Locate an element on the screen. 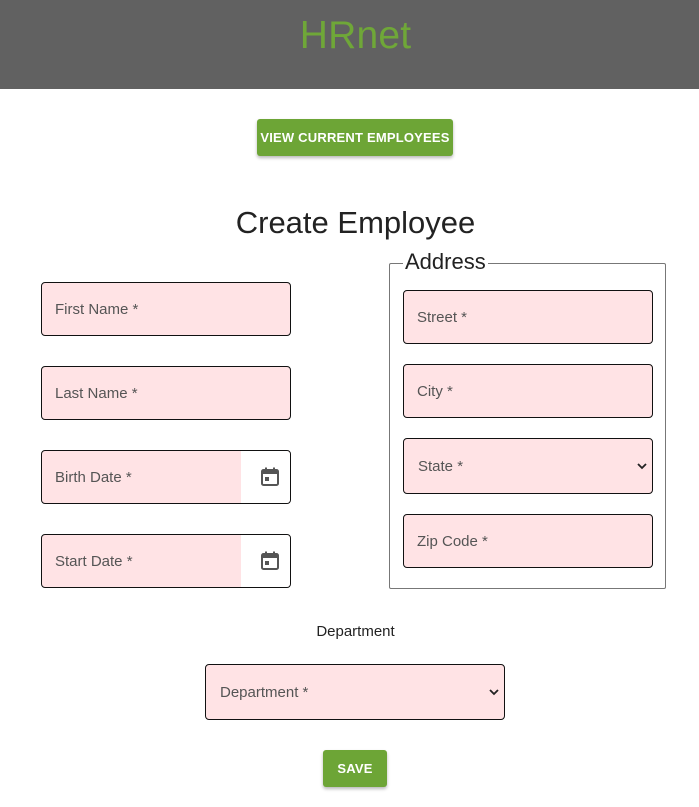 The width and height of the screenshot is (699, 807). last-name-input is located at coordinates (166, 393).